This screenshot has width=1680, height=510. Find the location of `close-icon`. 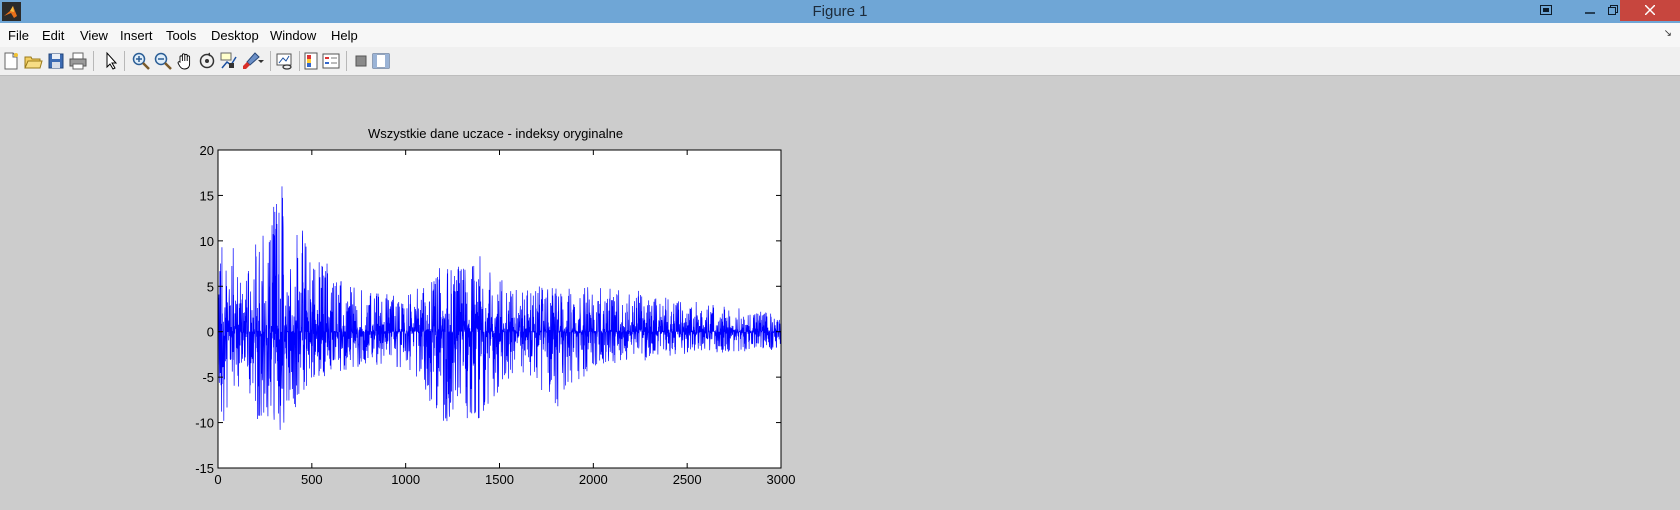

close-icon is located at coordinates (1650, 10).